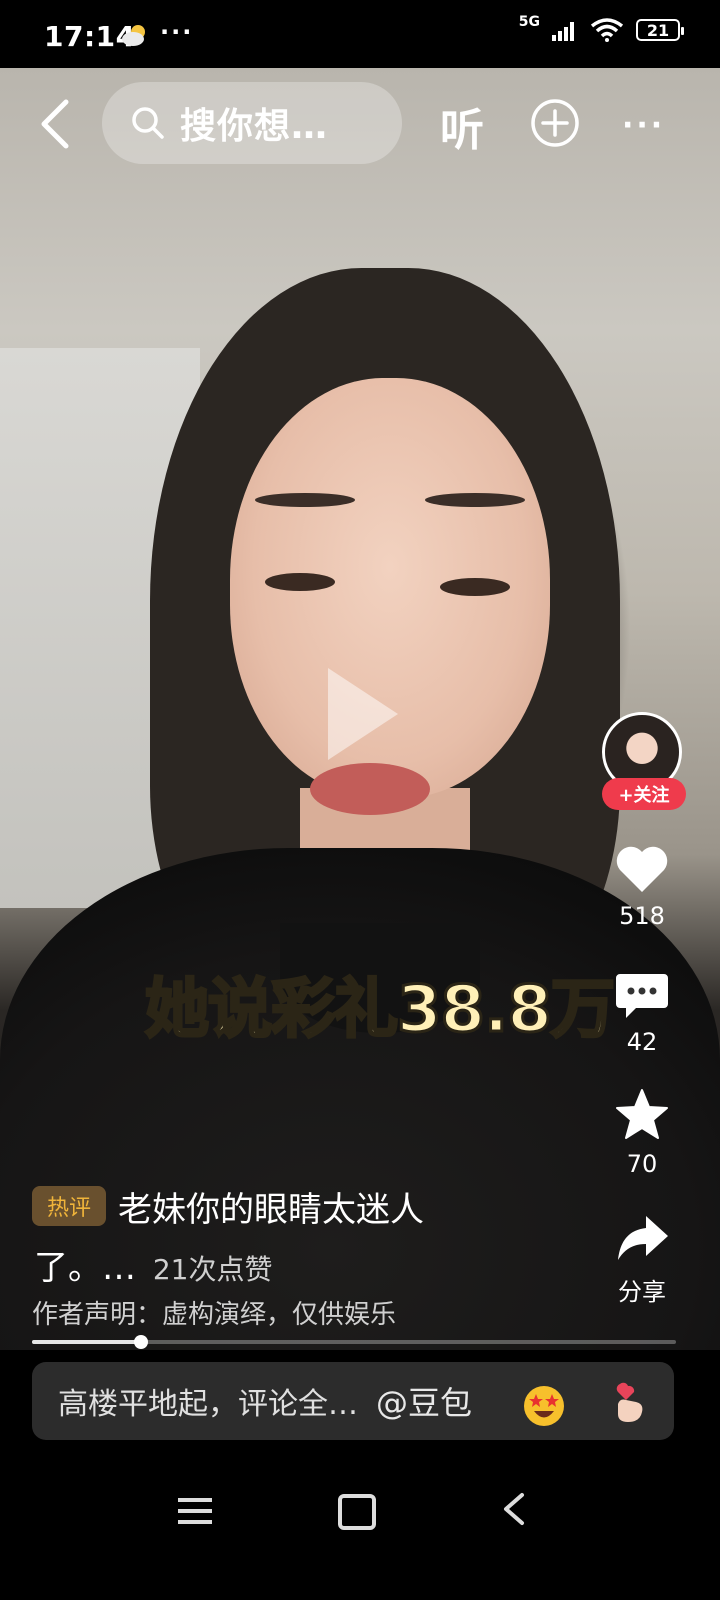 The image size is (720, 1600). Describe the element at coordinates (544, 1406) in the screenshot. I see `star-eyes-emoji-icon` at that location.